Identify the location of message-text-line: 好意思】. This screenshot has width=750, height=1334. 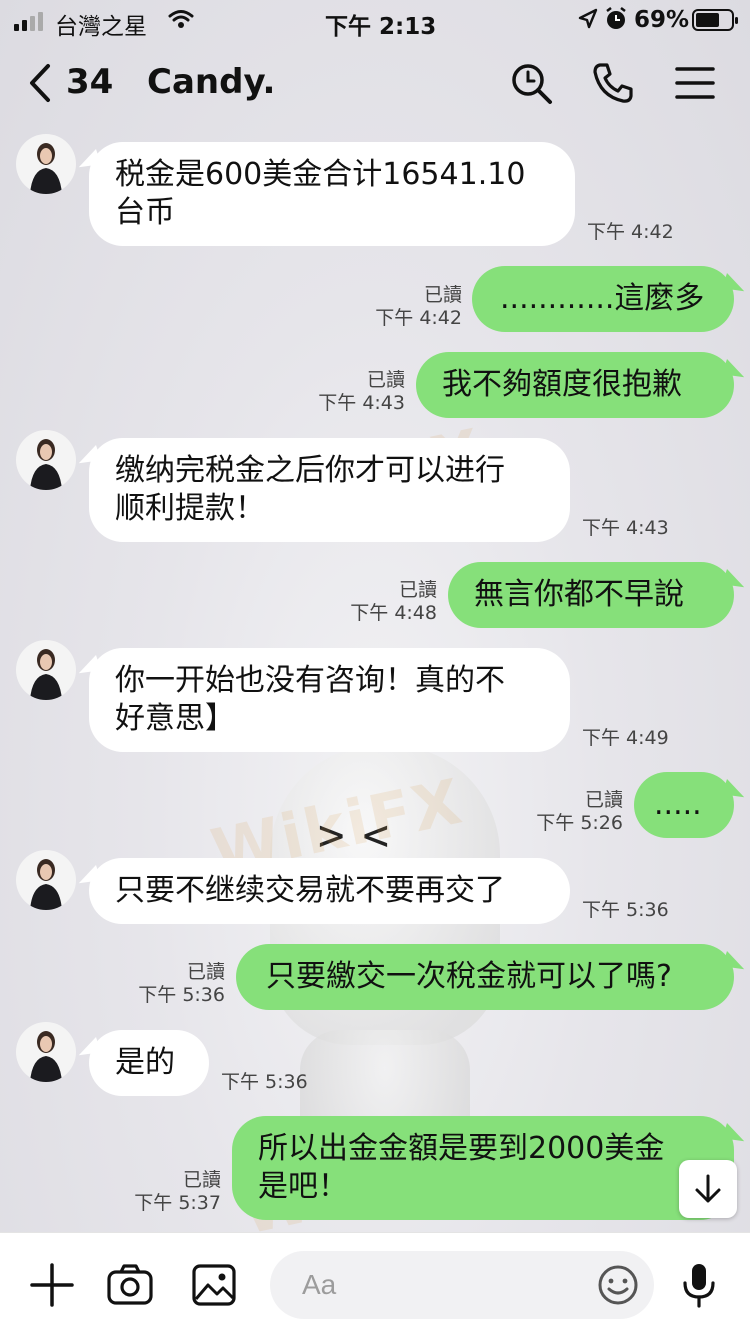
(175, 718).